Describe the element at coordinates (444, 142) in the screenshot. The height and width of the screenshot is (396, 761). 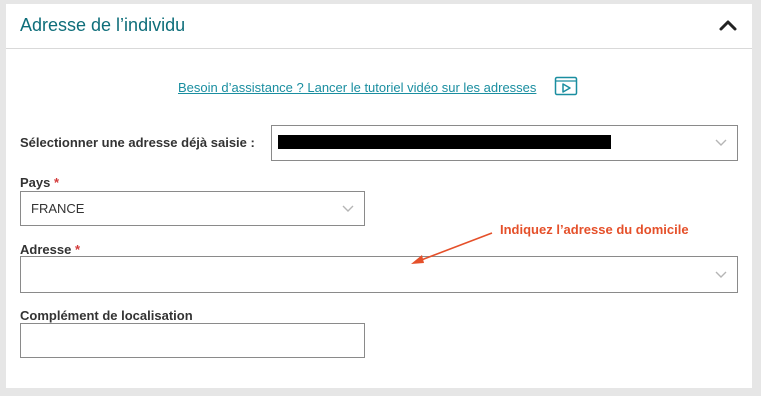
I see `redacted-address-value` at that location.